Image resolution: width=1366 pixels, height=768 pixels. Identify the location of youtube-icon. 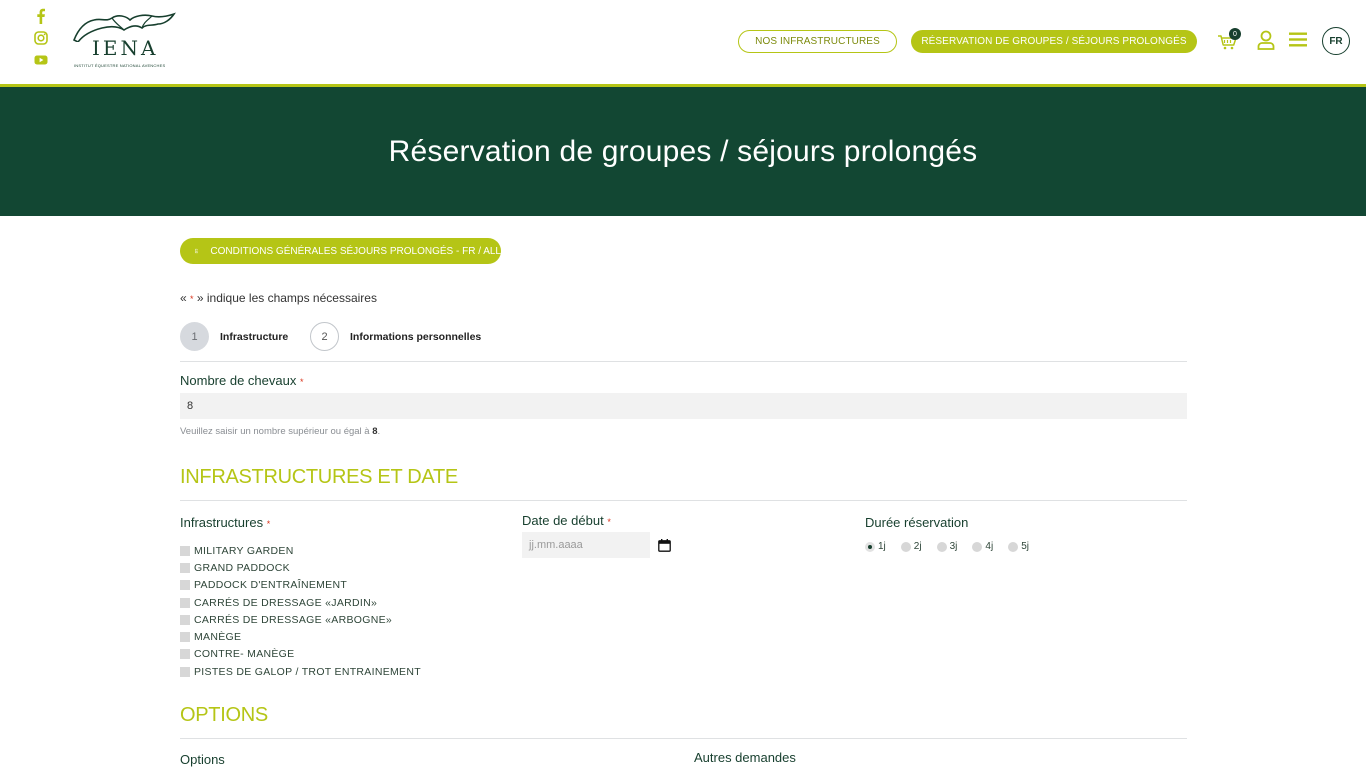
(41, 60).